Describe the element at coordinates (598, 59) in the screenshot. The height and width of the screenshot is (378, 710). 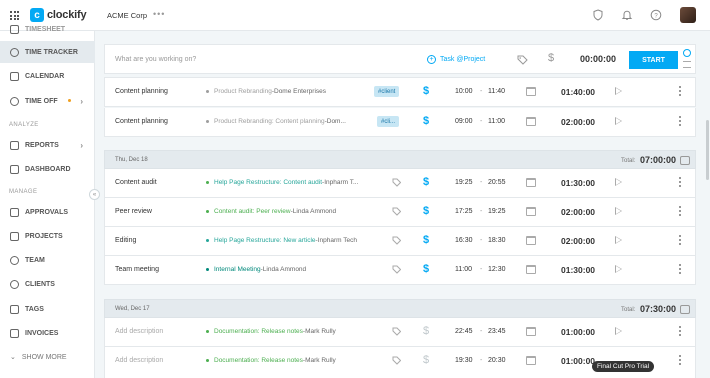
I see `timer-display: 00:00:00` at that location.